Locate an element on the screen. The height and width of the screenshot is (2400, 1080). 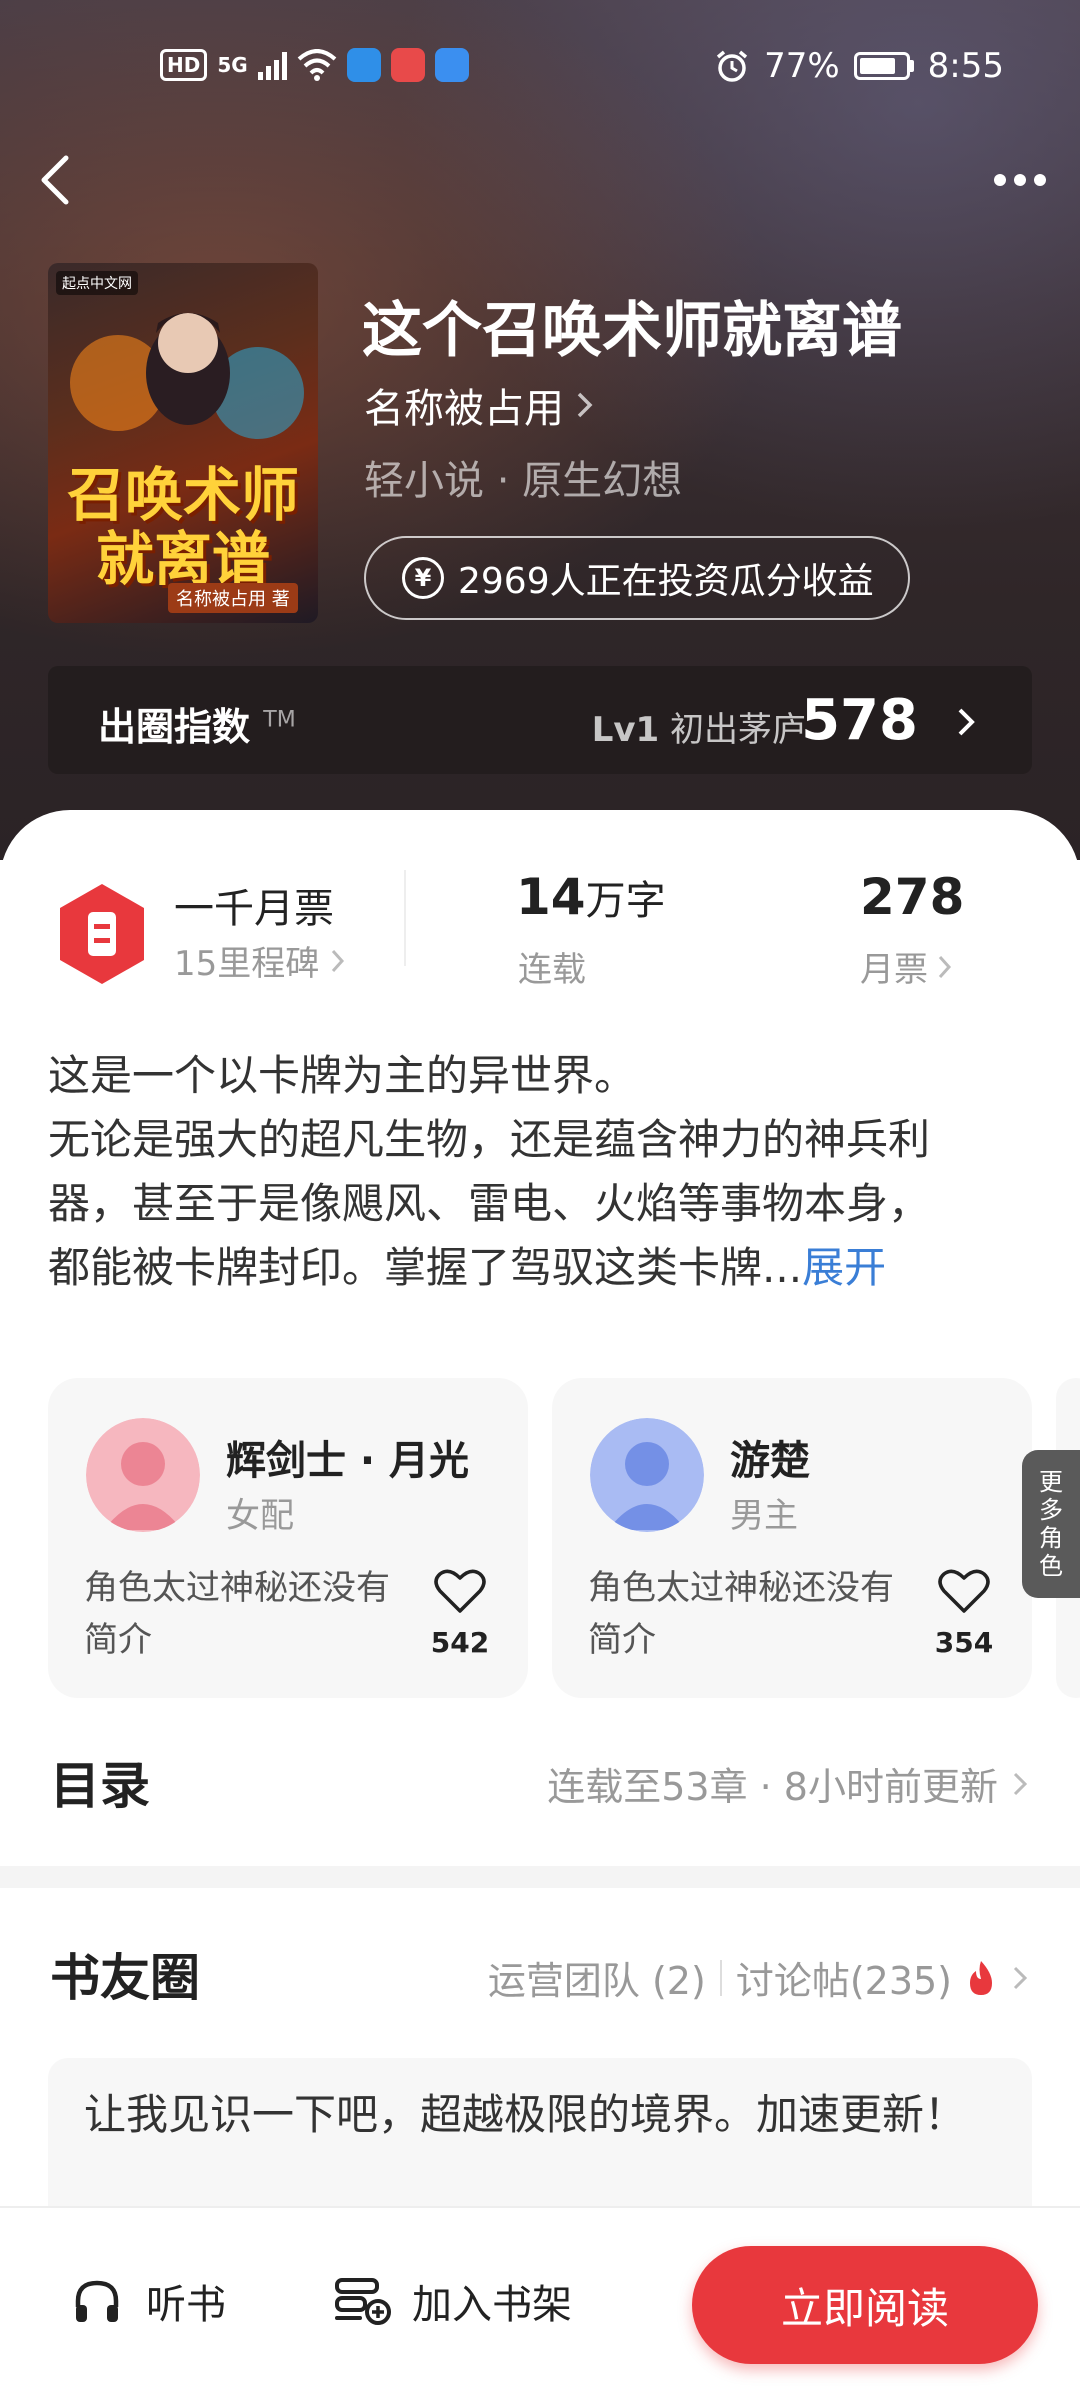
expand-link: 展开 is located at coordinates (844, 1267).